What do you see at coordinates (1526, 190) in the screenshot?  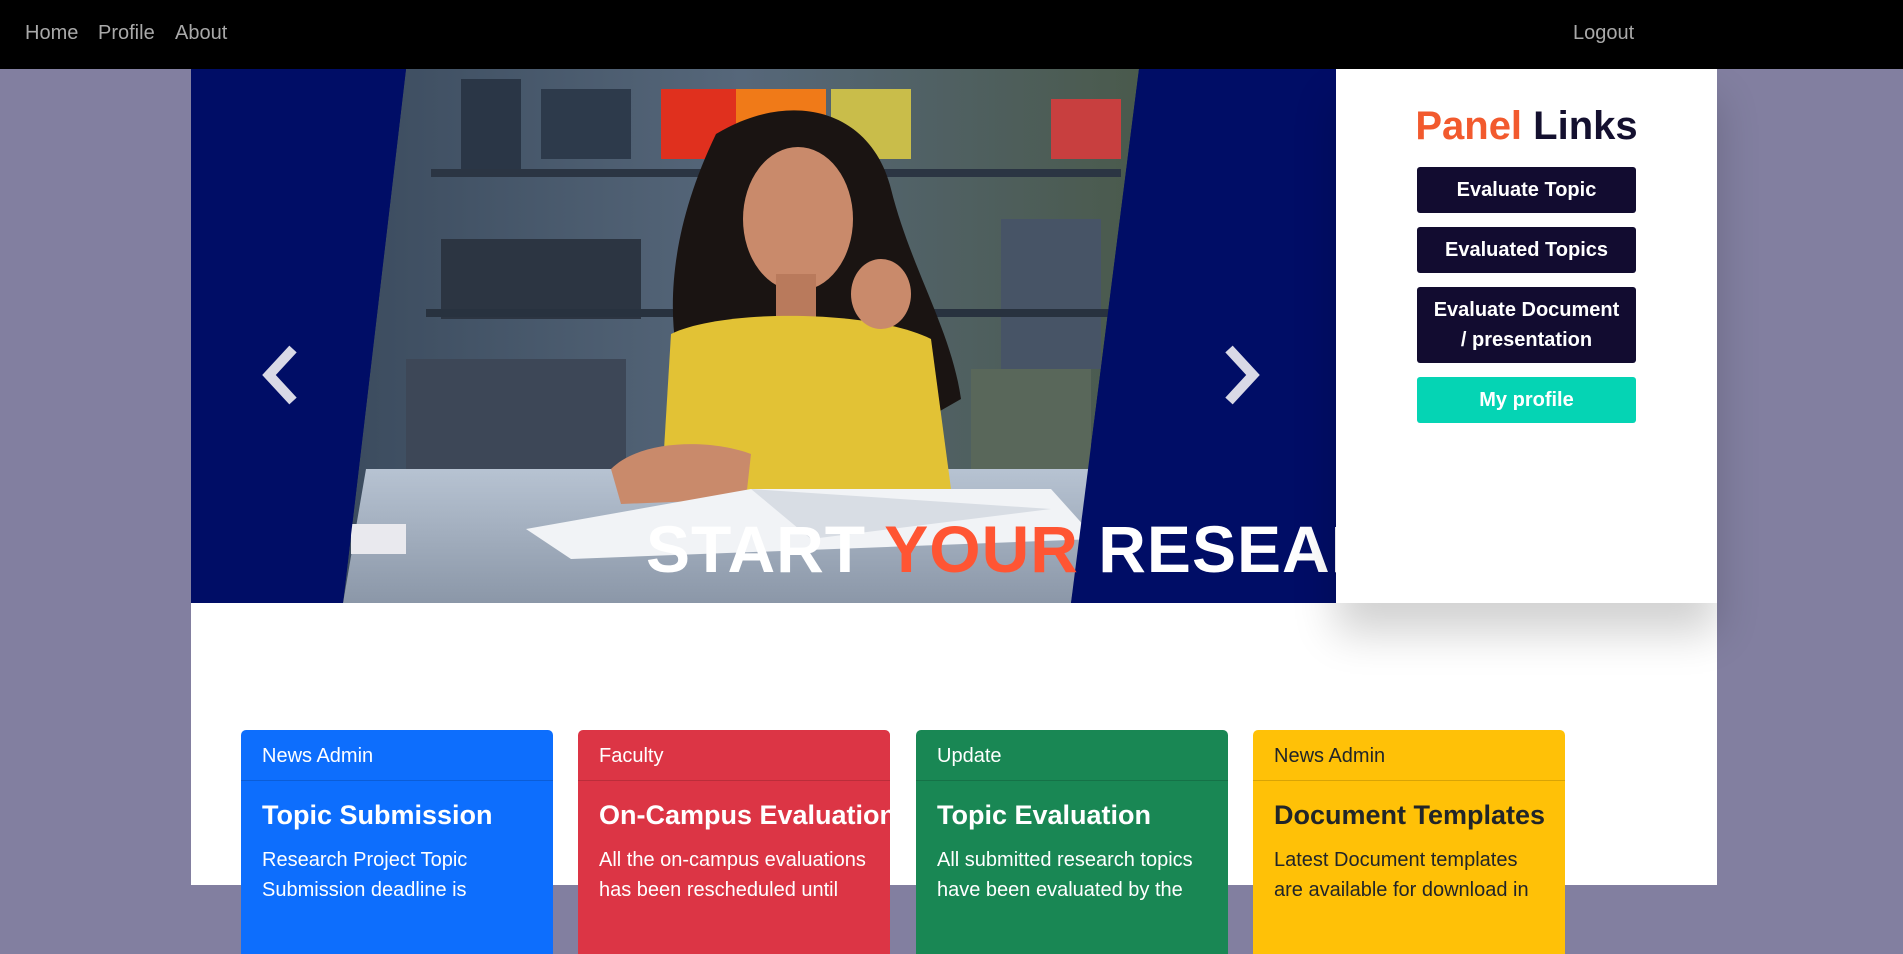 I see `evaluate-topic-button: Evaluate Topic` at bounding box center [1526, 190].